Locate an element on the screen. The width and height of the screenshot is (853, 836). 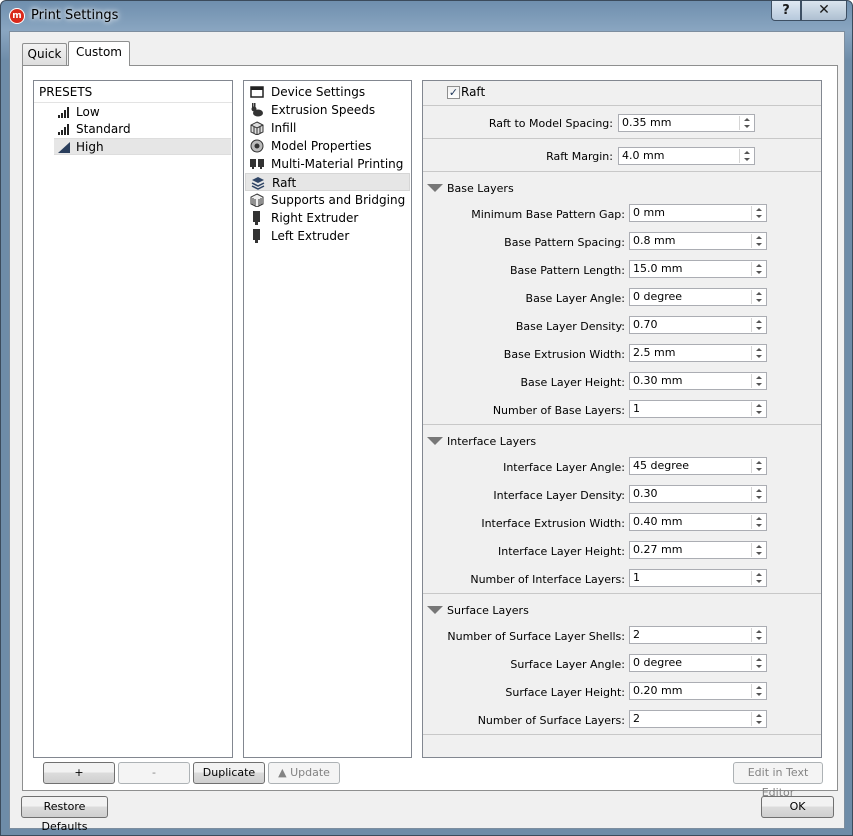
category-extrusion-speeds: Extrusion Speeds is located at coordinates (327, 110).